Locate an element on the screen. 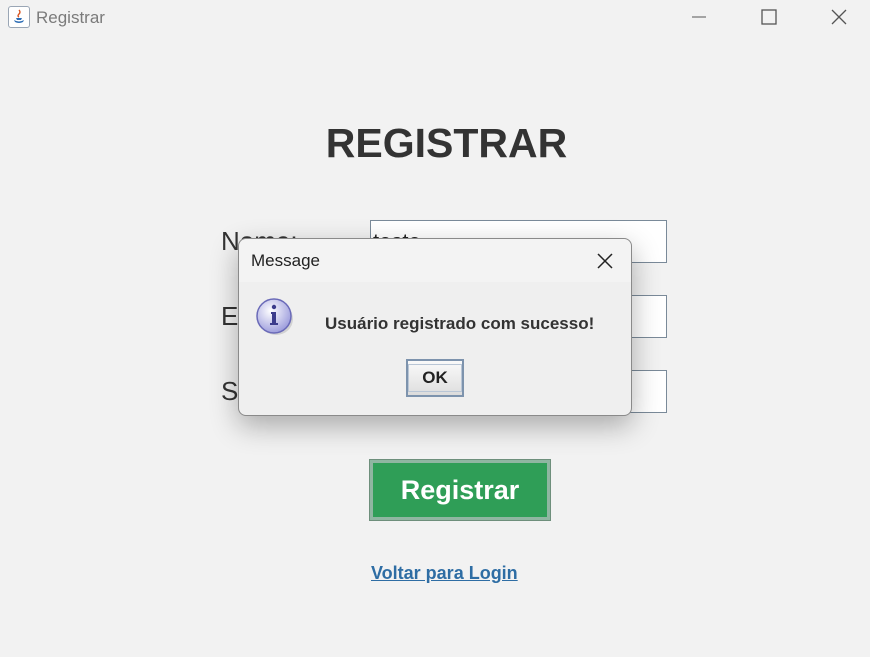 This screenshot has height=657, width=870. dialog-titlebar: Message is located at coordinates (435, 260).